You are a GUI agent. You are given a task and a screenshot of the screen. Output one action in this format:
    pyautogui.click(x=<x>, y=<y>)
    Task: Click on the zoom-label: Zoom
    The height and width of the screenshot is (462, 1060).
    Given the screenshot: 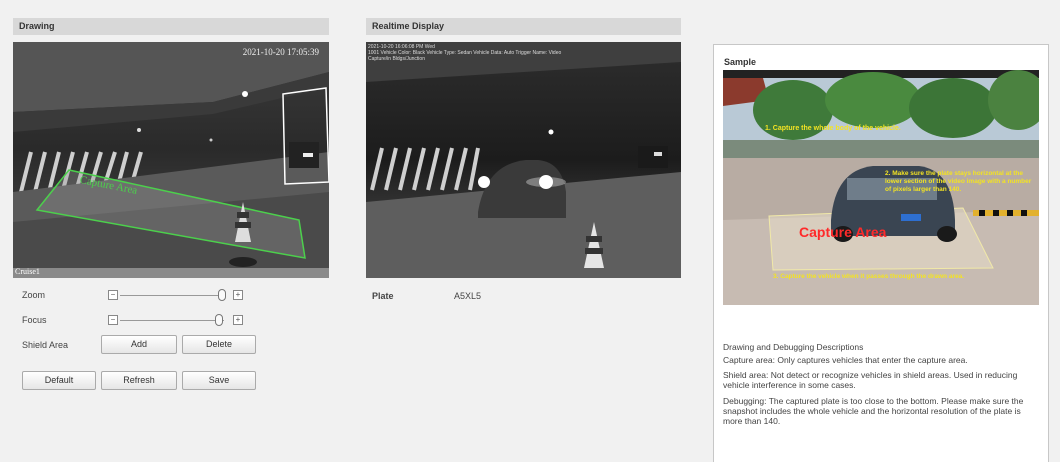 What is the action you would take?
    pyautogui.click(x=34, y=295)
    